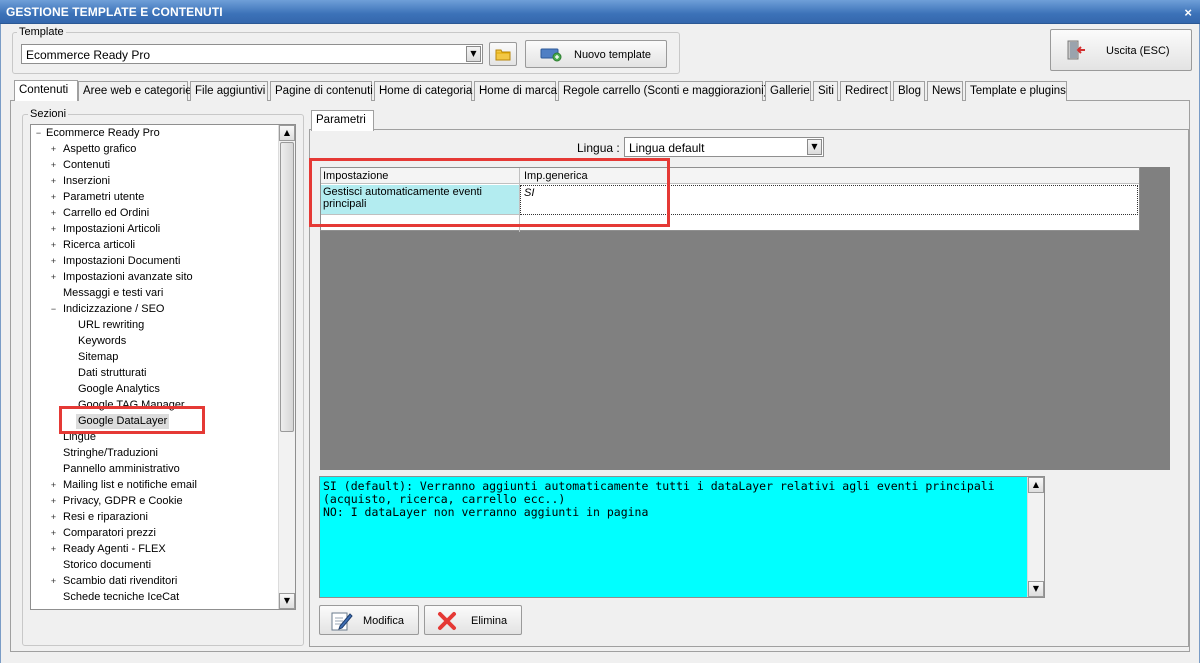 This screenshot has height=663, width=1200. I want to click on template-select: Ecommerce Ready Pro ▼, so click(252, 54).